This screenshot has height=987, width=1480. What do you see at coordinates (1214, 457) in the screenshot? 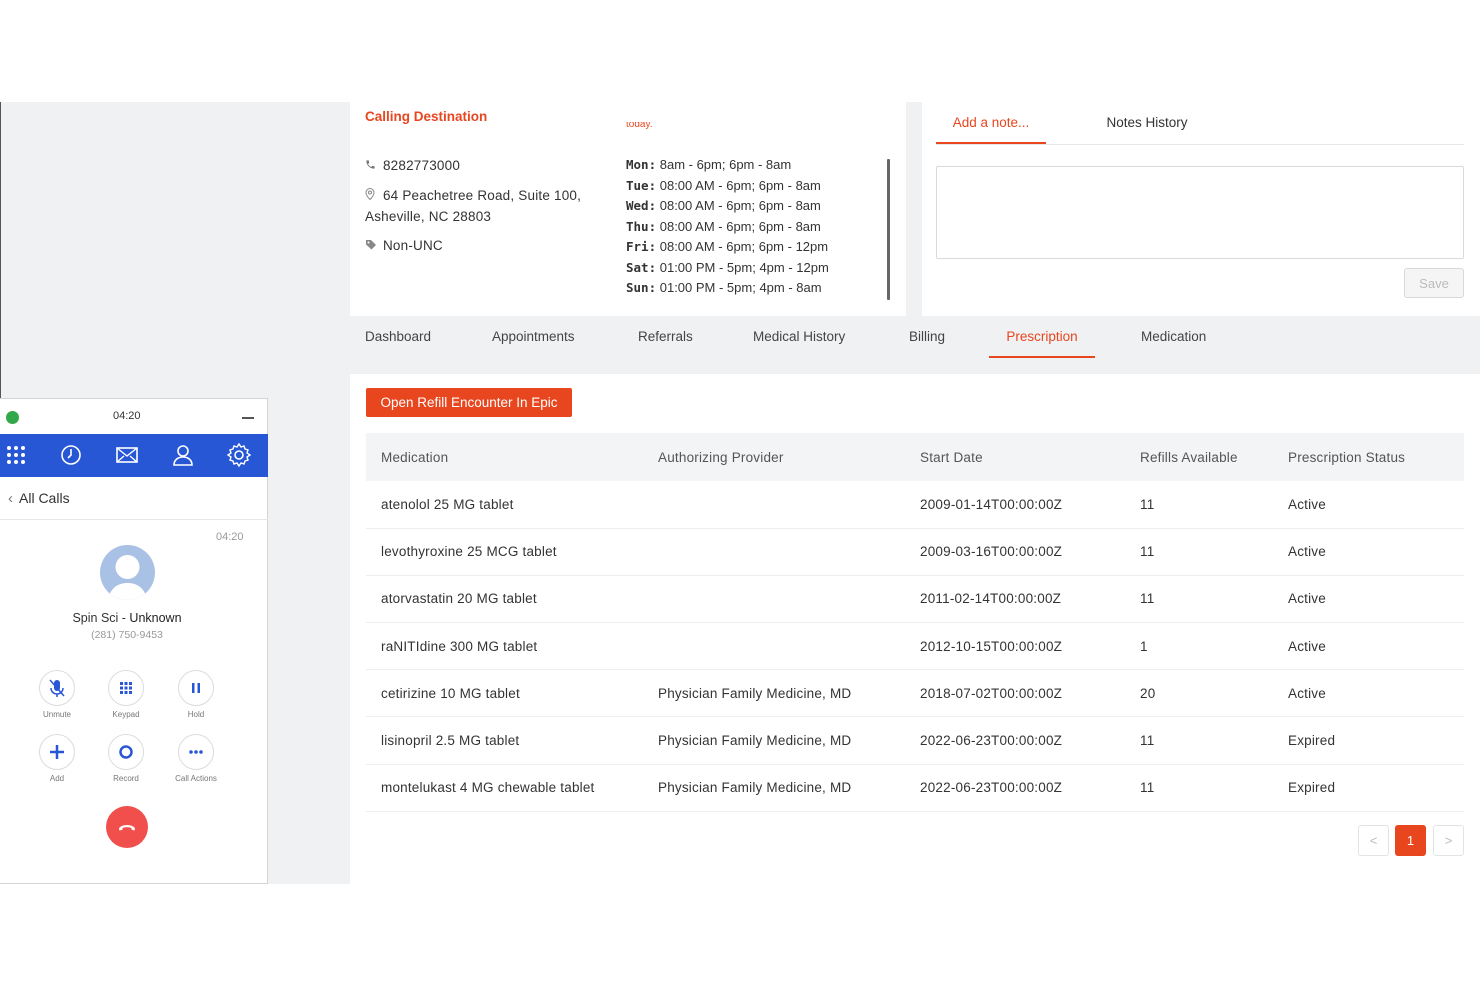
I see `column-header: Refills Available` at bounding box center [1214, 457].